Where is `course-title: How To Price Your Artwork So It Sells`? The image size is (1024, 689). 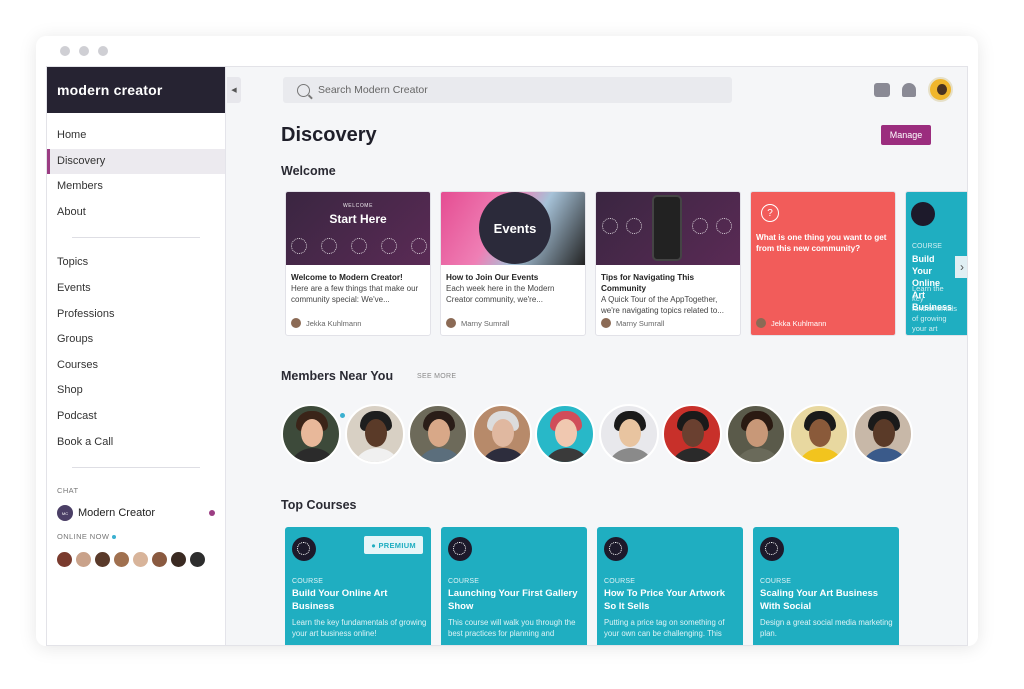 course-title: How To Price Your Artwork So It Sells is located at coordinates (665, 600).